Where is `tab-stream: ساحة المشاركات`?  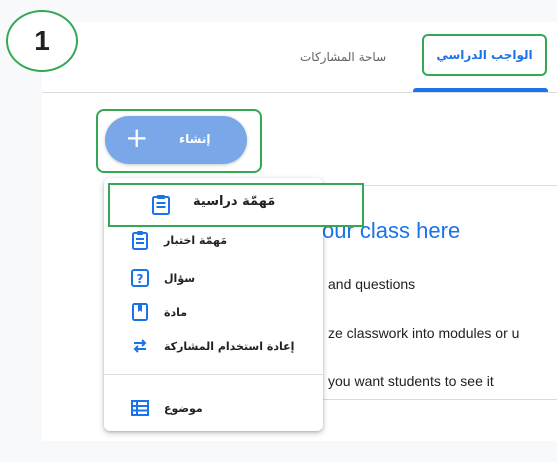
tab-stream: ساحة المشاركات is located at coordinates (343, 57).